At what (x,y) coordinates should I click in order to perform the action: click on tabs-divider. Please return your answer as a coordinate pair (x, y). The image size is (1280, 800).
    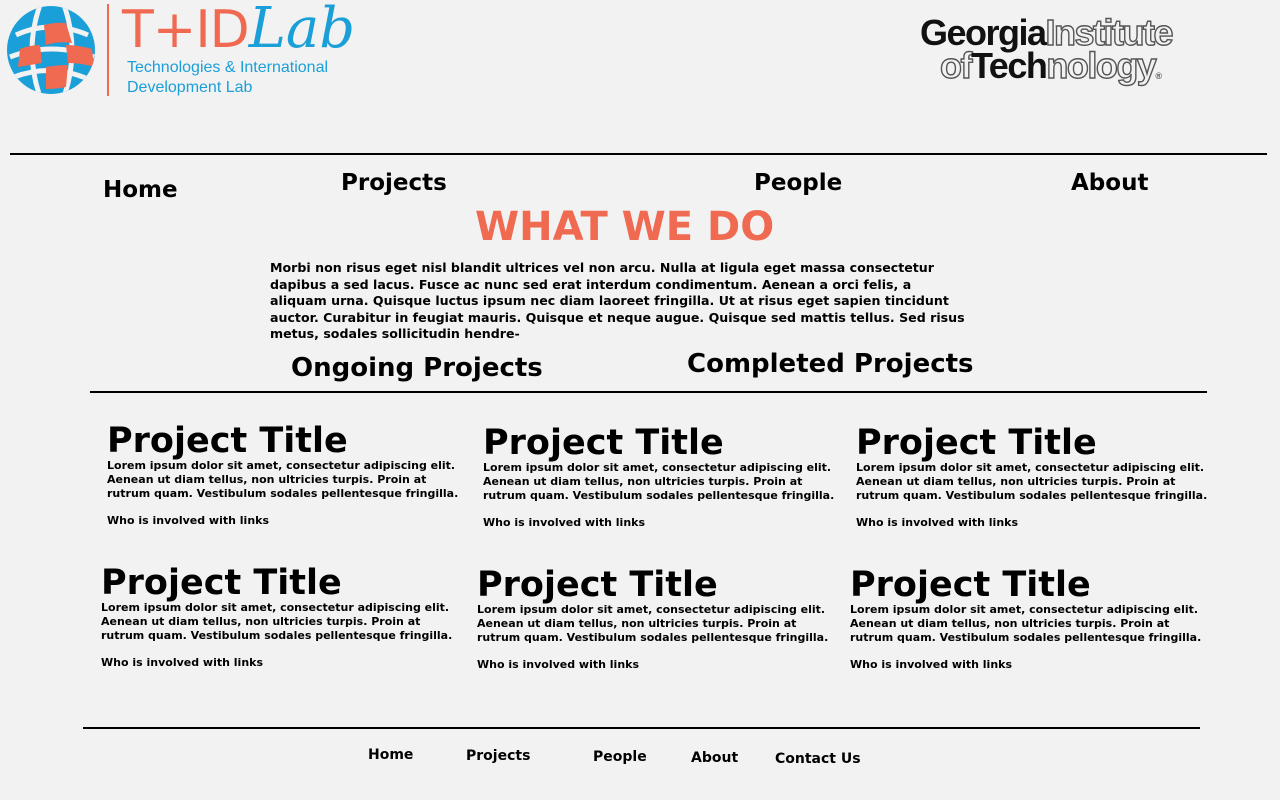
    Looking at the image, I should click on (648, 392).